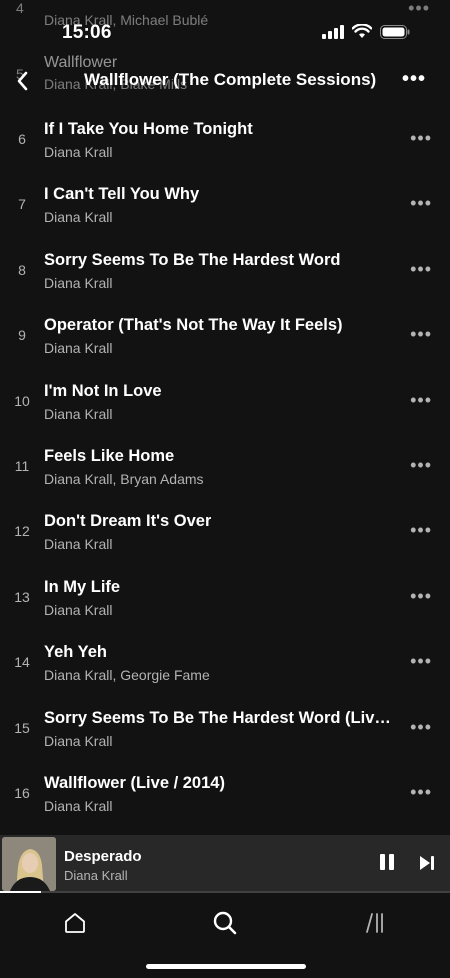 Image resolution: width=450 pixels, height=978 pixels. I want to click on track-title: If I Take You Home Tonight, so click(148, 129).